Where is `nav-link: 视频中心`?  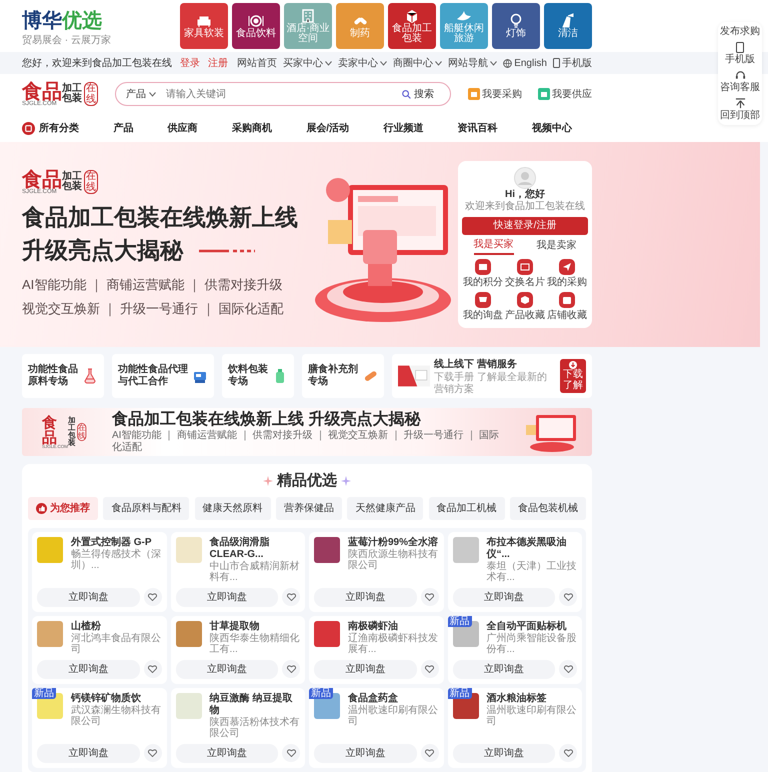 nav-link: 视频中心 is located at coordinates (552, 128).